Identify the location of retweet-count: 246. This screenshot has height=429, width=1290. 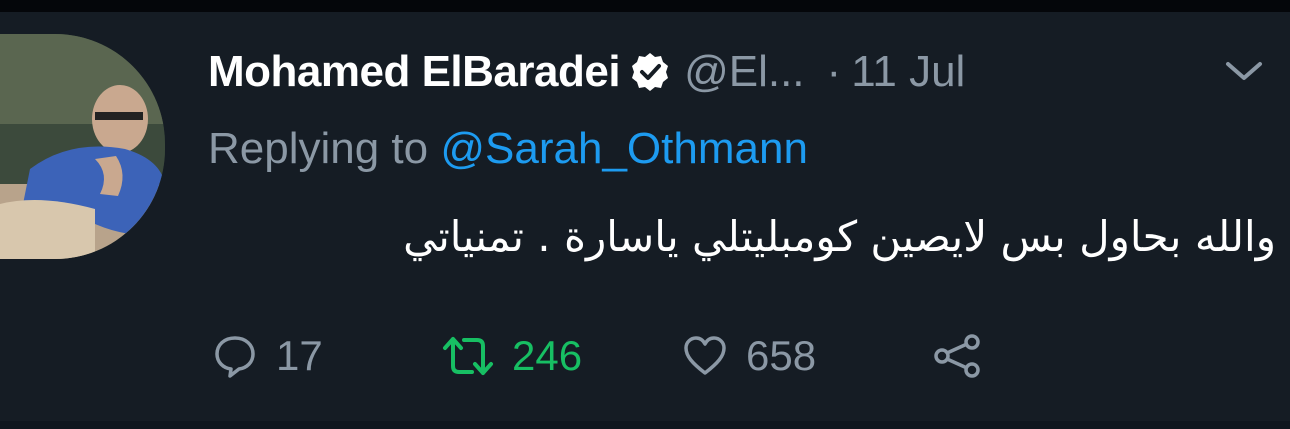
(547, 355).